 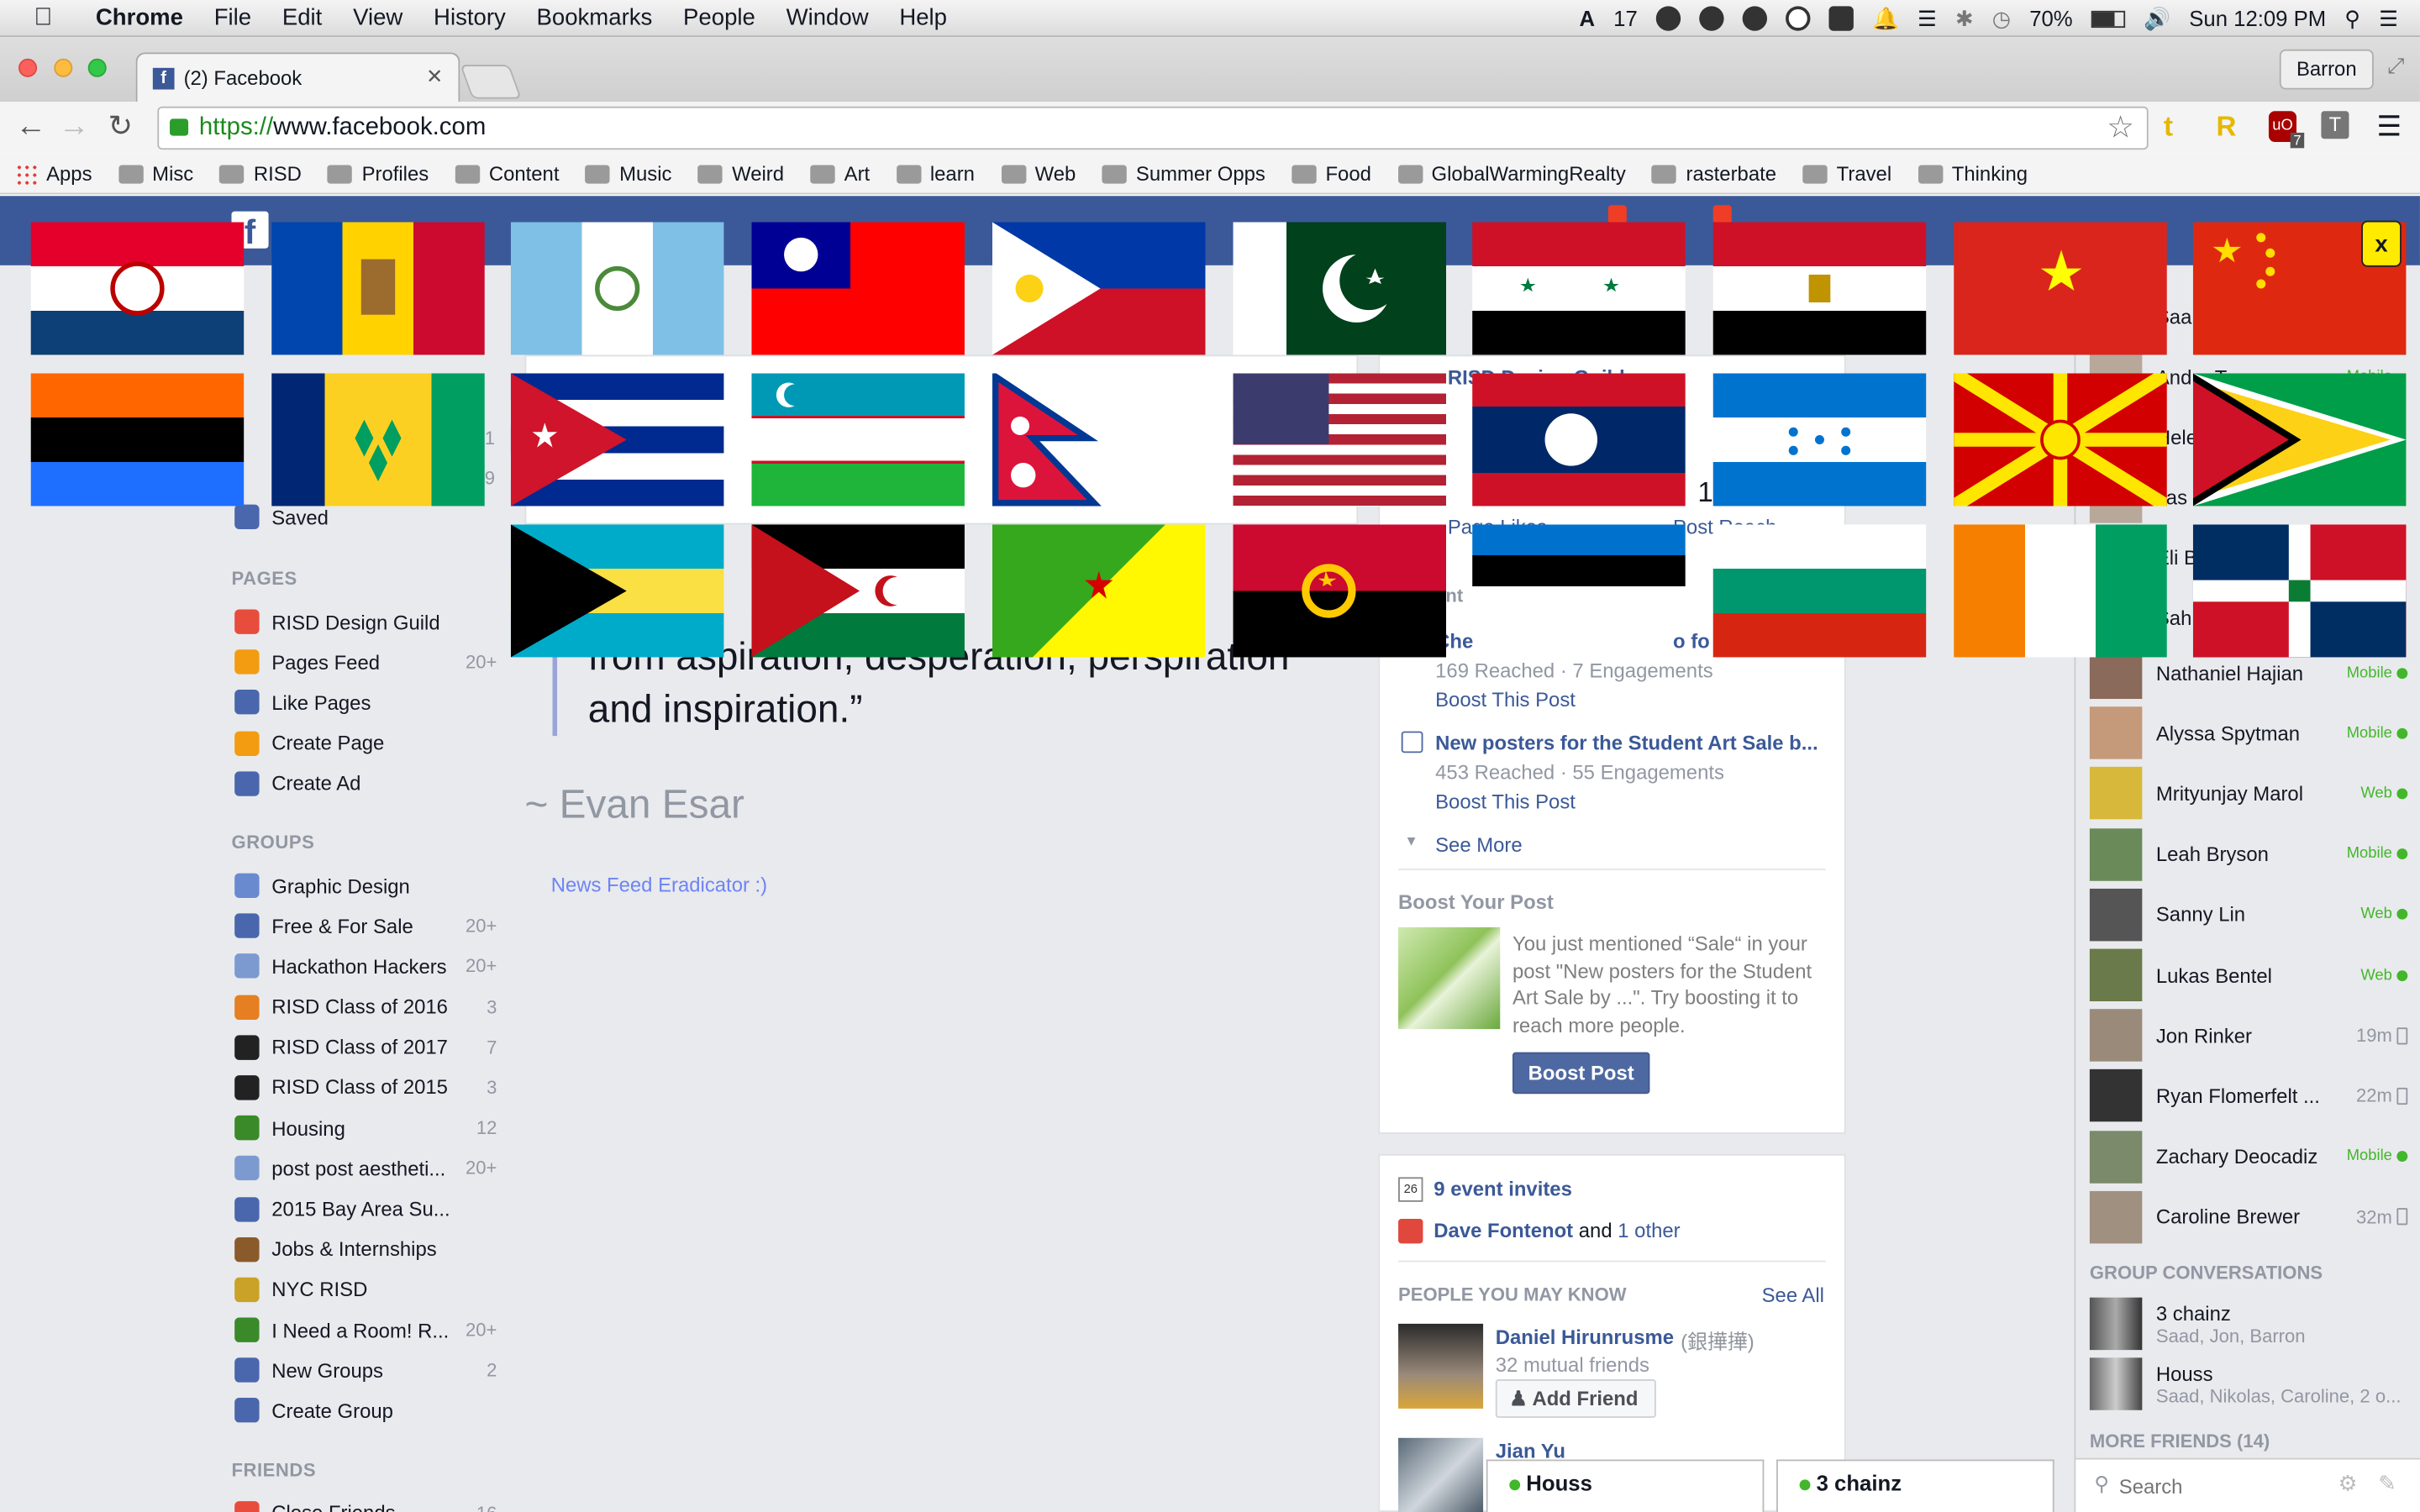 What do you see at coordinates (2390, 127) in the screenshot?
I see `chrome-menu-icon: ☰` at bounding box center [2390, 127].